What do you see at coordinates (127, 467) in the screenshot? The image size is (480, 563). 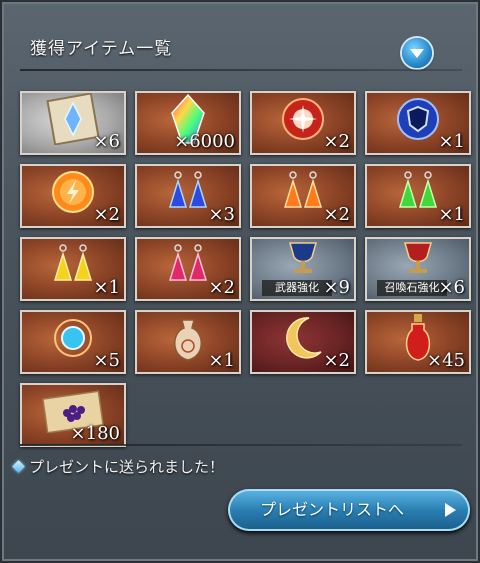 I see `status-message-text: プレゼントに送られました！` at bounding box center [127, 467].